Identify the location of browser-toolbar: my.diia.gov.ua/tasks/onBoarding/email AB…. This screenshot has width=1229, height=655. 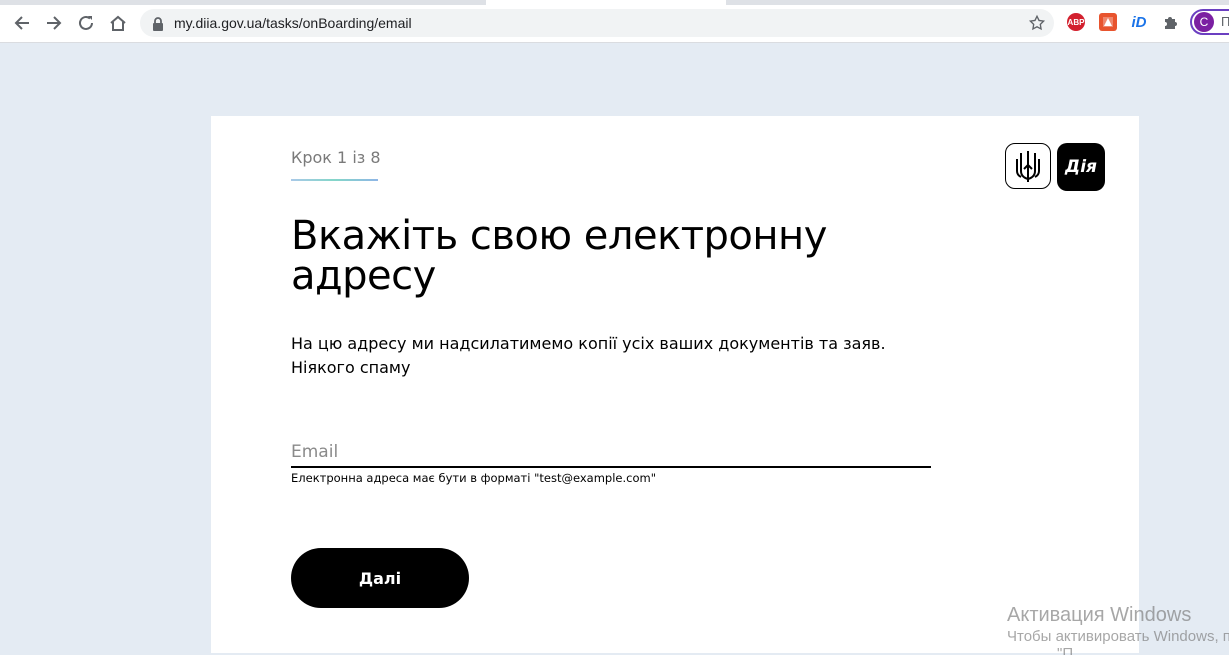
(614, 21).